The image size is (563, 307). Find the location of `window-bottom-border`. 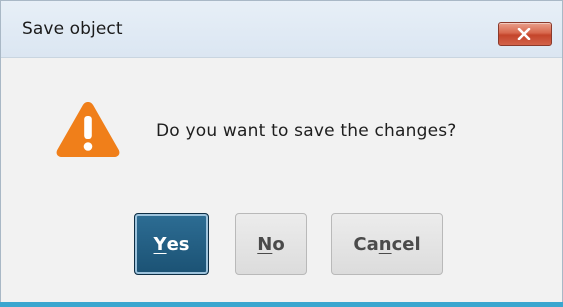

window-bottom-border is located at coordinates (281, 304).